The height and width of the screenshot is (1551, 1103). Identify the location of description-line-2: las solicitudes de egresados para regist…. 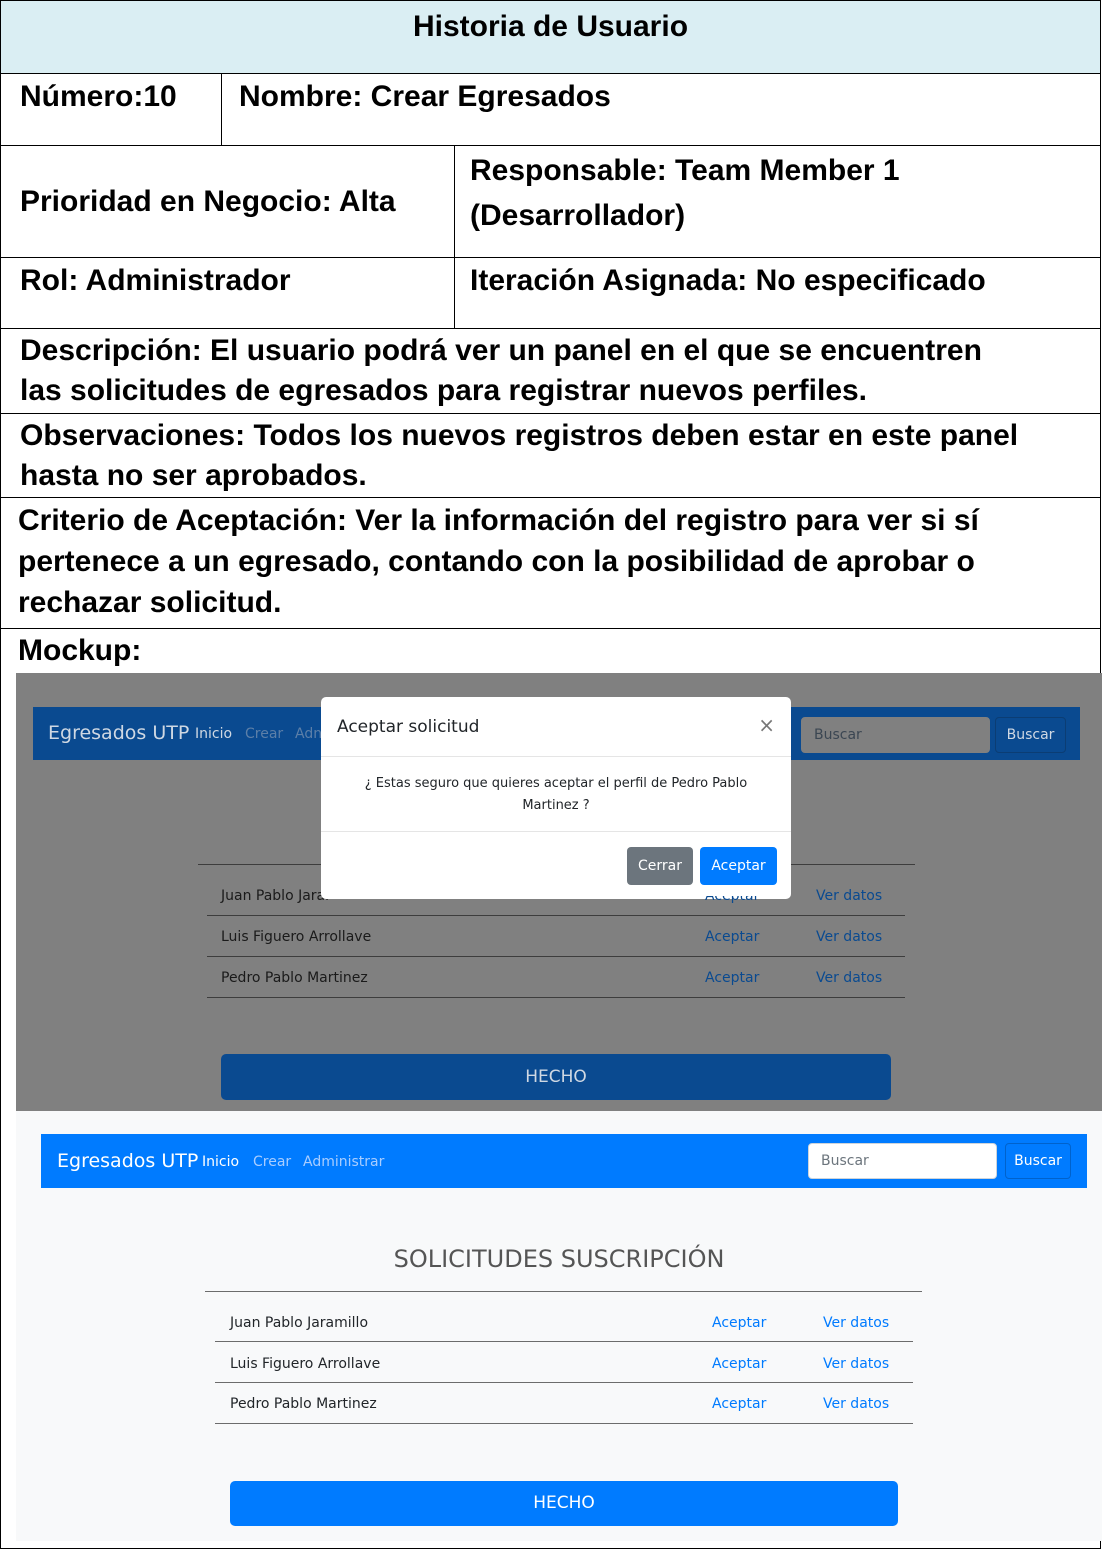
(444, 390).